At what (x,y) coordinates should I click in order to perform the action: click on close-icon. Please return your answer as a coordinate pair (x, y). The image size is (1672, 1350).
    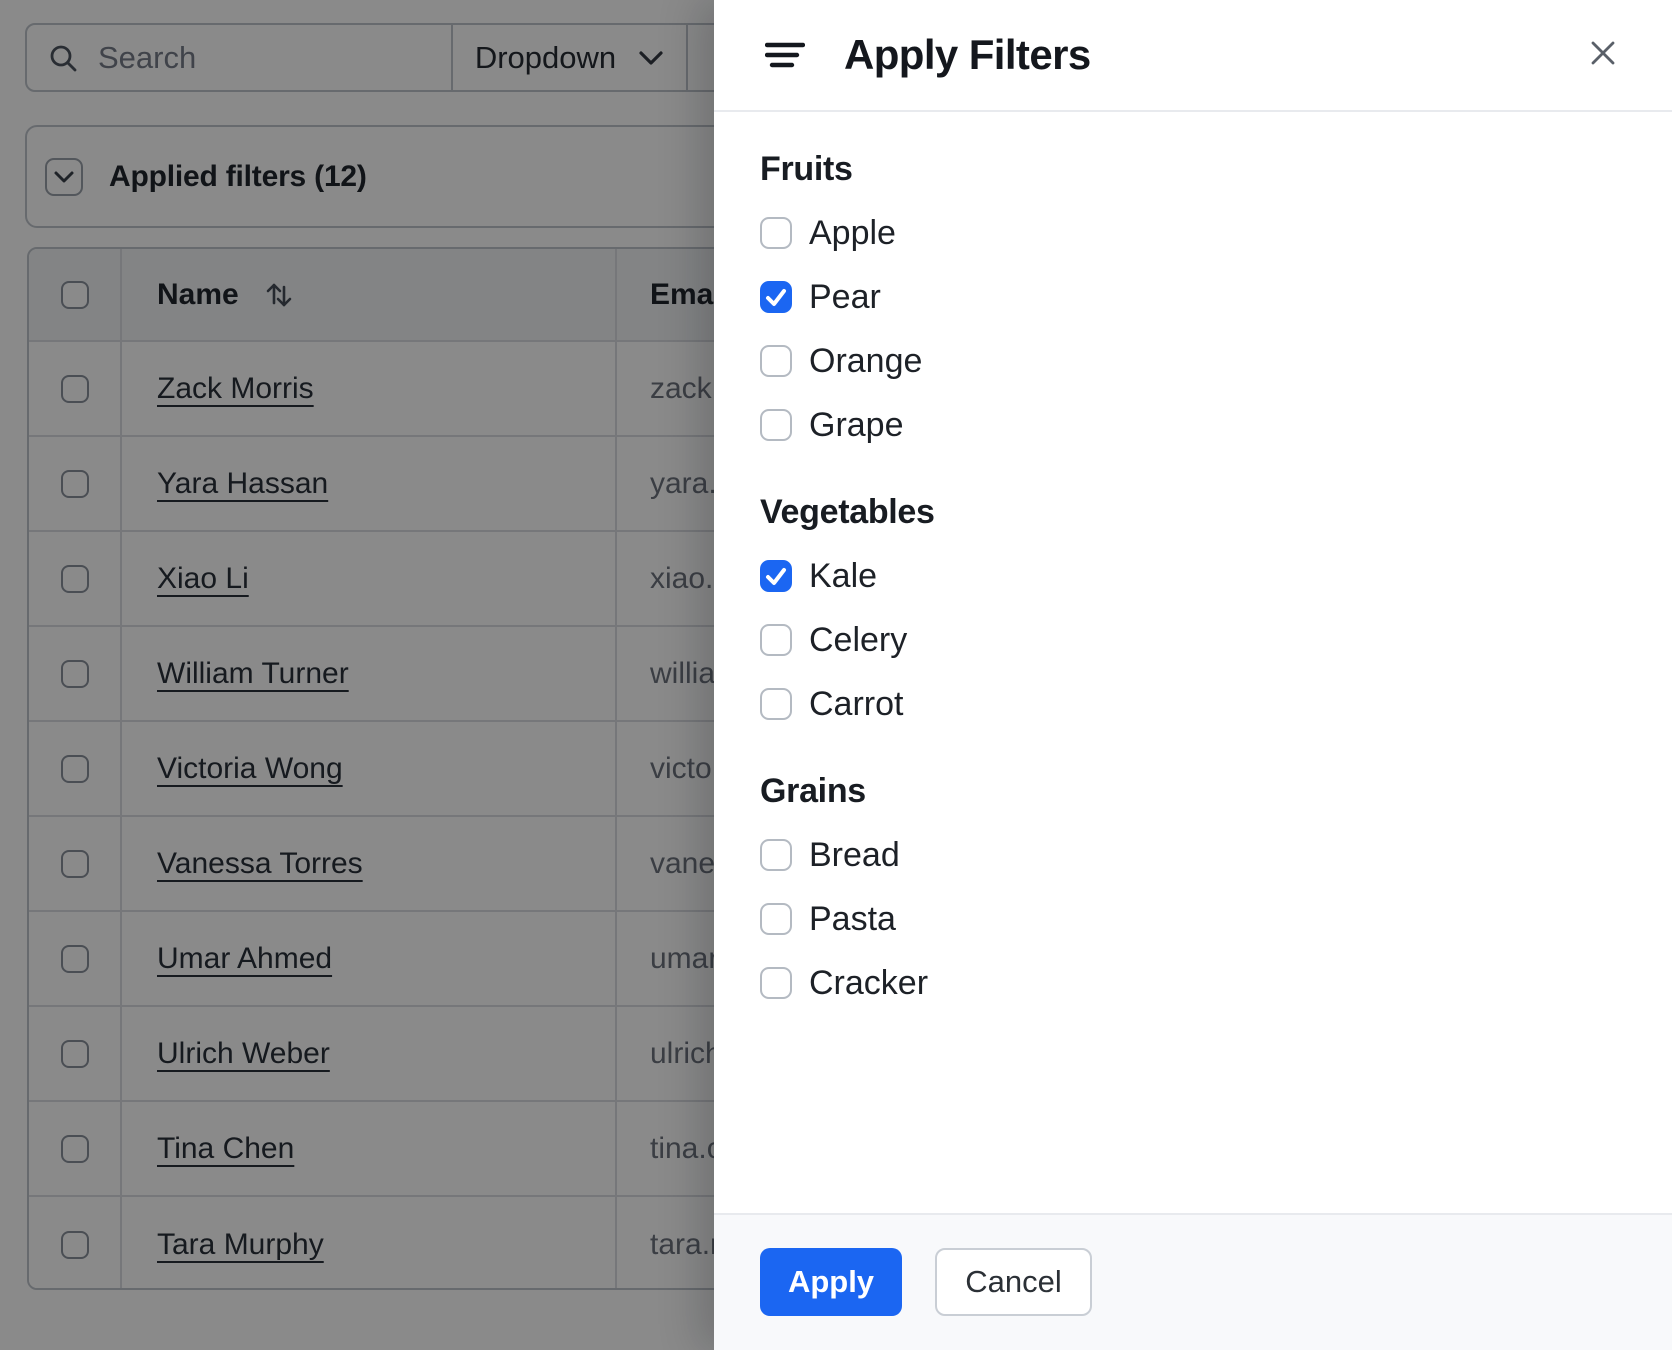
    Looking at the image, I should click on (1603, 53).